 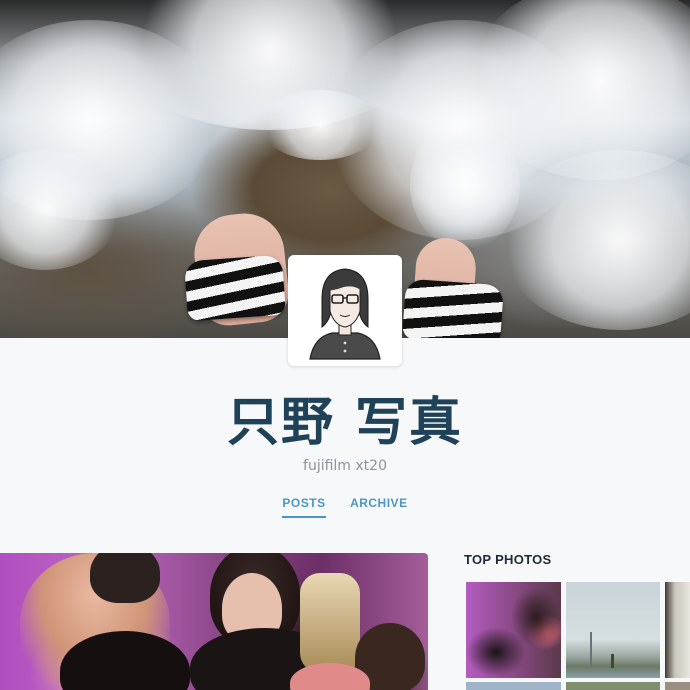 I want to click on avatar, so click(x=345, y=310).